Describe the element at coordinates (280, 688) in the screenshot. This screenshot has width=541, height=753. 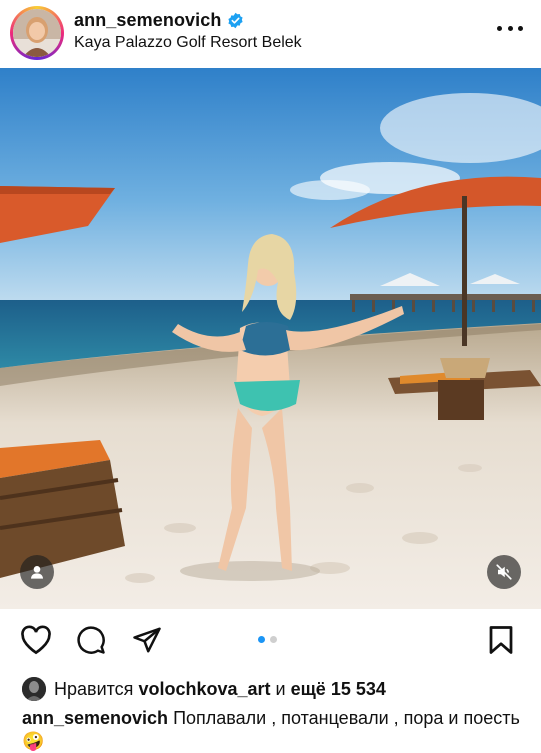
I see `likes-connector: и` at that location.